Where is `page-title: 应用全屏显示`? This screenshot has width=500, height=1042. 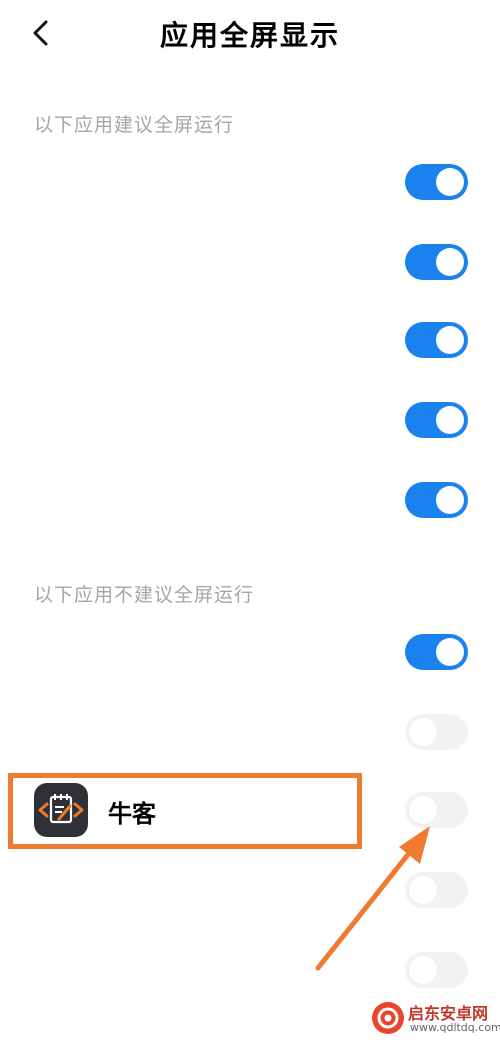 page-title: 应用全屏显示 is located at coordinates (249, 35).